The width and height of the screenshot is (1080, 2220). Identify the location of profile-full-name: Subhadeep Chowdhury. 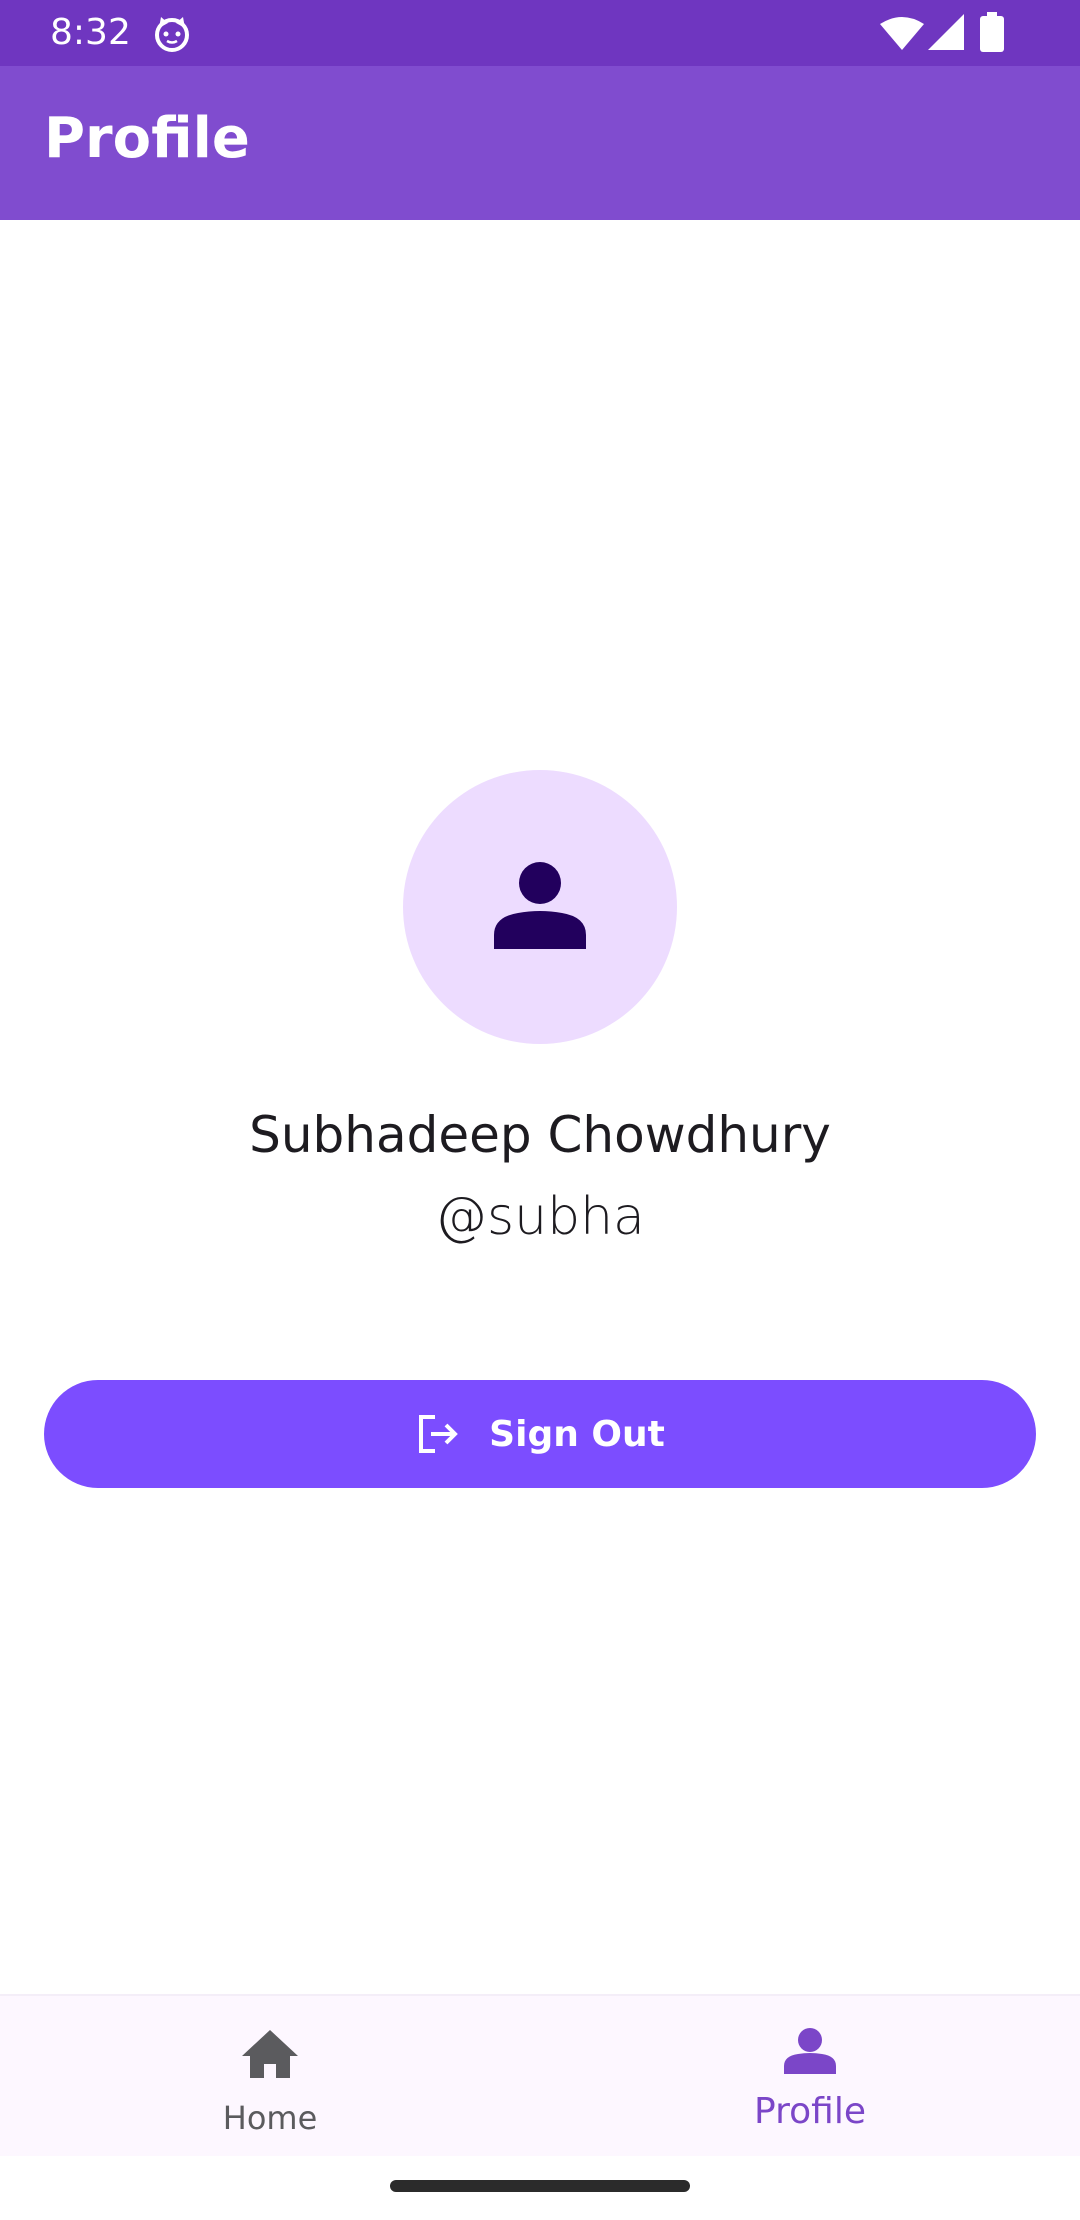
(540, 1135).